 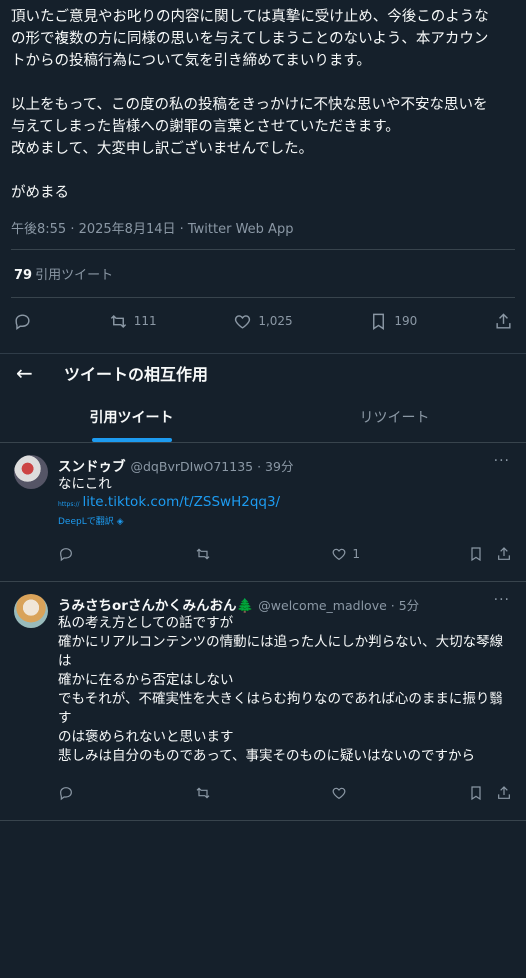 I want to click on like-count: 1, so click(x=356, y=554).